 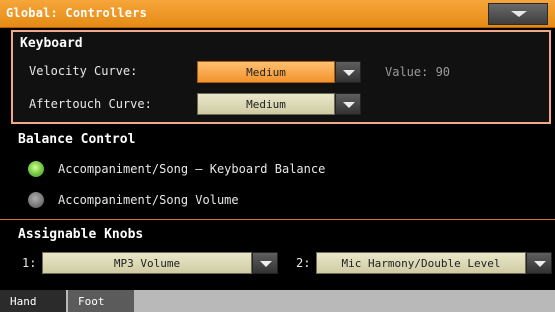 I want to click on knob2-dropdown: Mic Harmony/Double Level, so click(x=434, y=263).